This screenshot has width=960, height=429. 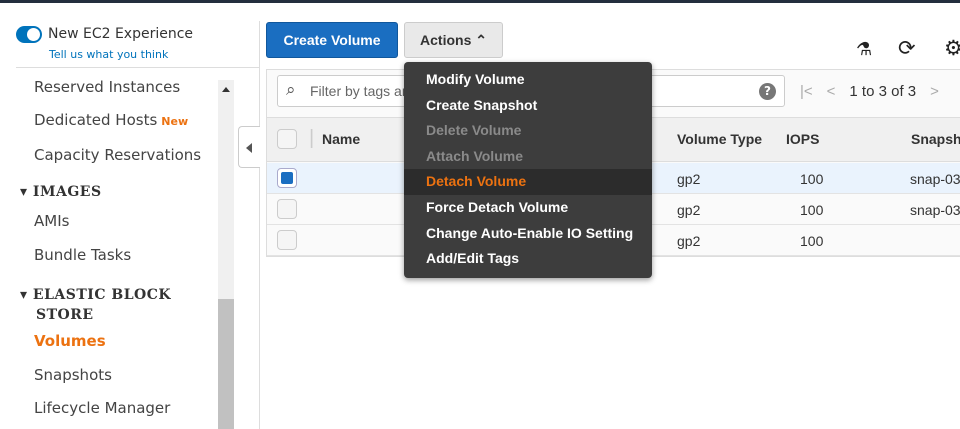 What do you see at coordinates (107, 87) in the screenshot?
I see `nav-reserved-instances: Reserved Instances` at bounding box center [107, 87].